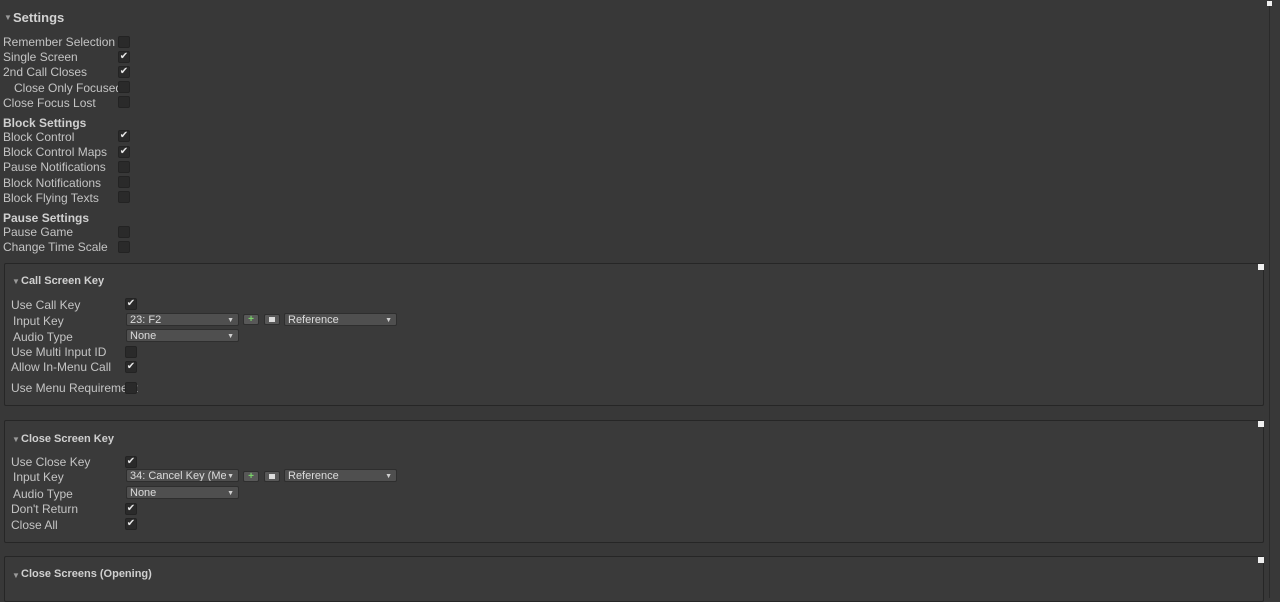 This screenshot has width=1280, height=602. I want to click on block-notifications-label: Block Notifications, so click(52, 183).